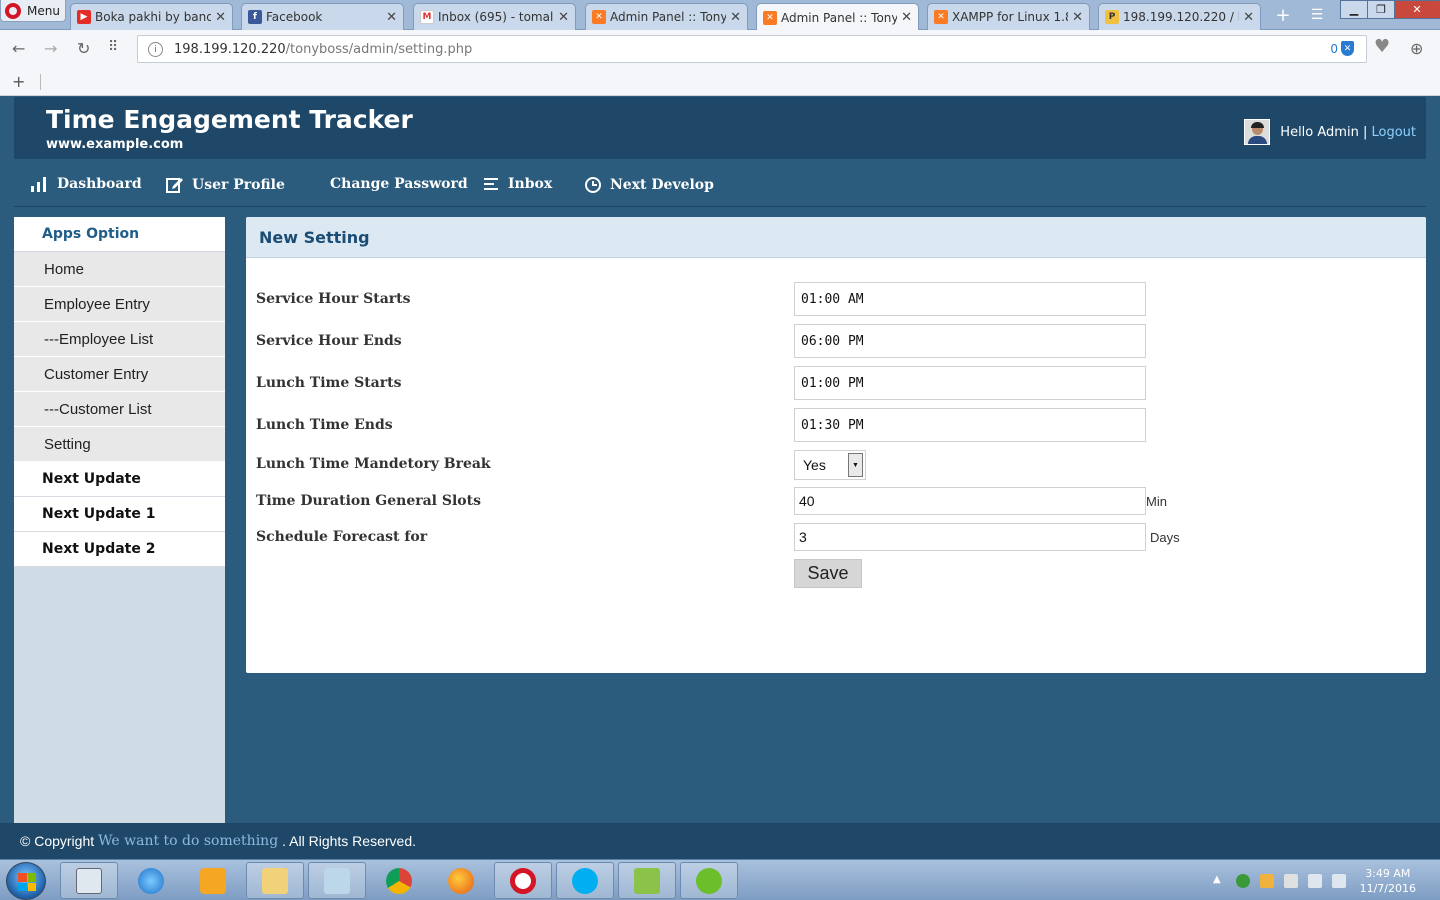 This screenshot has height=900, width=1440. I want to click on footer-link: We want to do something, so click(188, 841).